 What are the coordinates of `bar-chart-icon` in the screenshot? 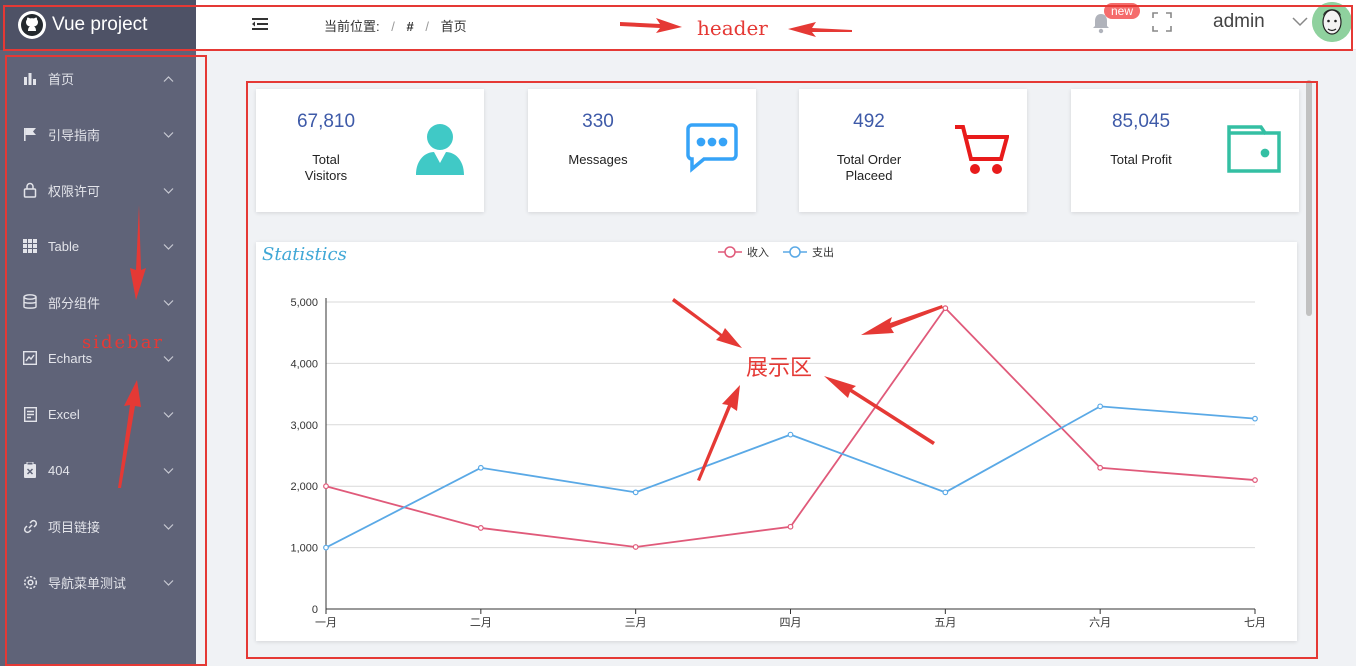 It's located at (30, 78).